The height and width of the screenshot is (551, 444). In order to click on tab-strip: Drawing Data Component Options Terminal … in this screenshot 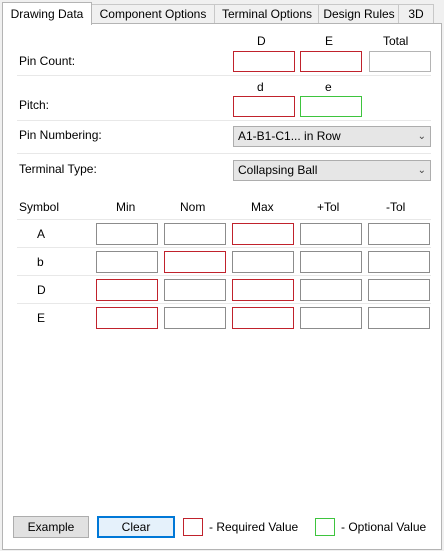, I will do `click(222, 13)`.